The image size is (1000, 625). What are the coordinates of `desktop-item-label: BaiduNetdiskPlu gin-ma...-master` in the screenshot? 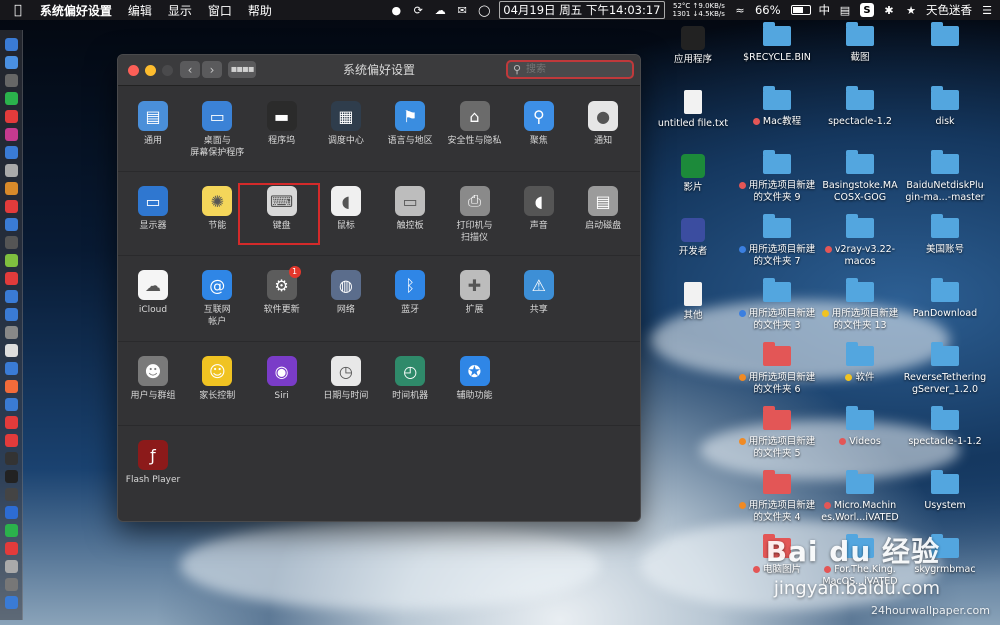 It's located at (945, 192).